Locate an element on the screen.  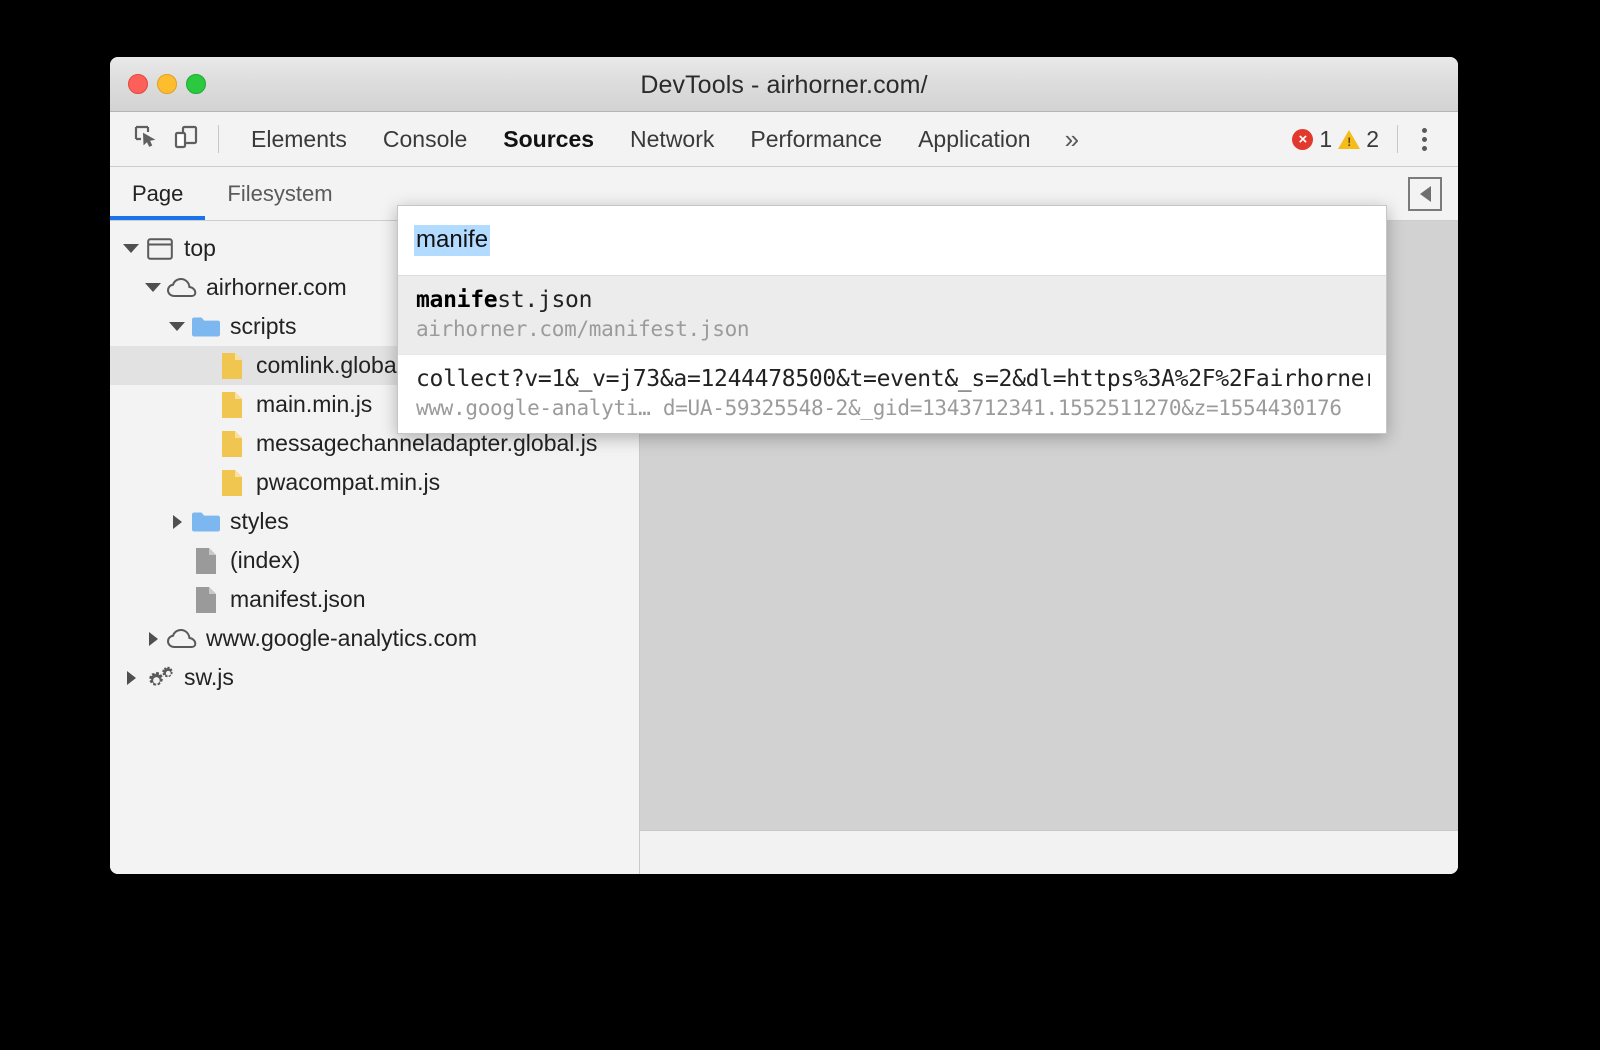
tree-item-label: main.min.js is located at coordinates (314, 404).